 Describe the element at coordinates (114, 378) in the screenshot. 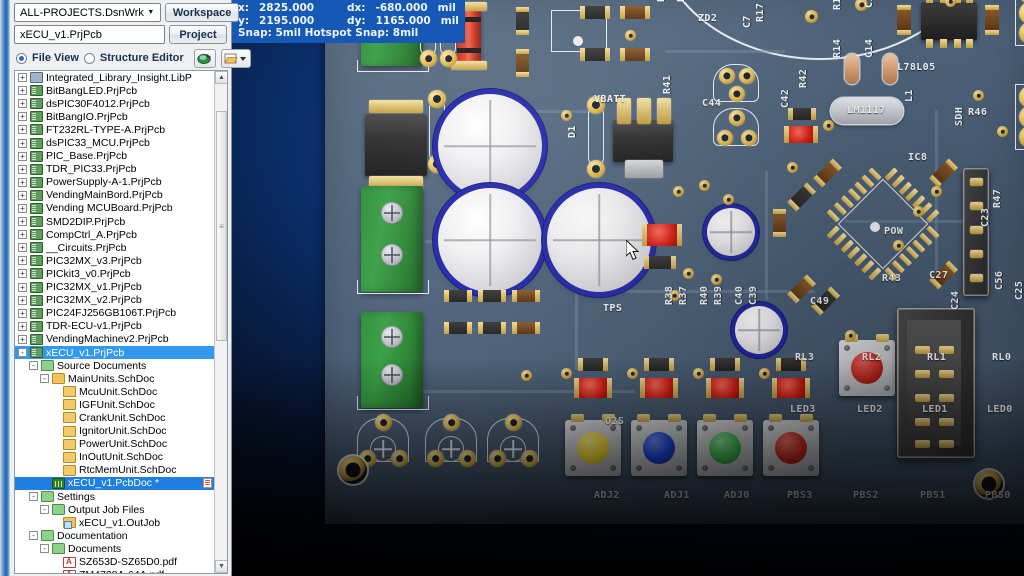

I see `tree-item: - MainUnits.SchDoc` at that location.